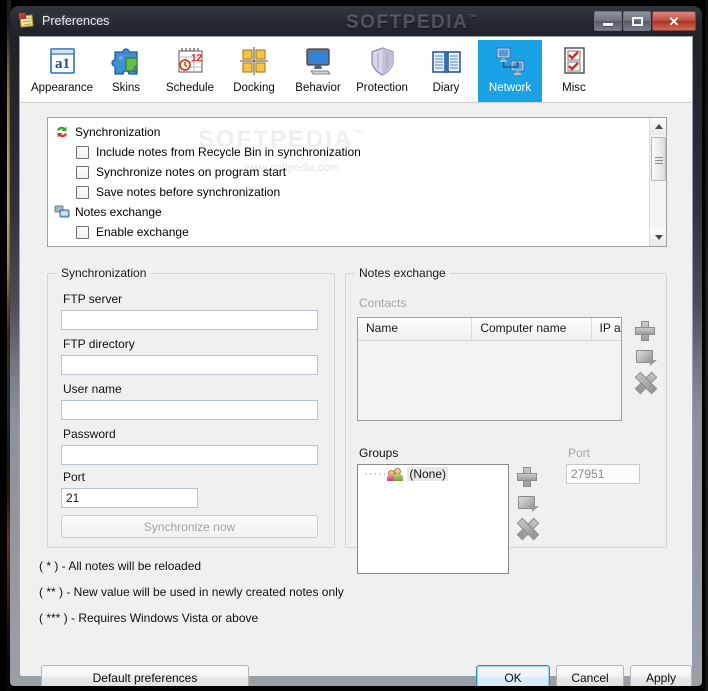 Image resolution: width=708 pixels, height=691 pixels. I want to click on tab-network: Network, so click(510, 71).